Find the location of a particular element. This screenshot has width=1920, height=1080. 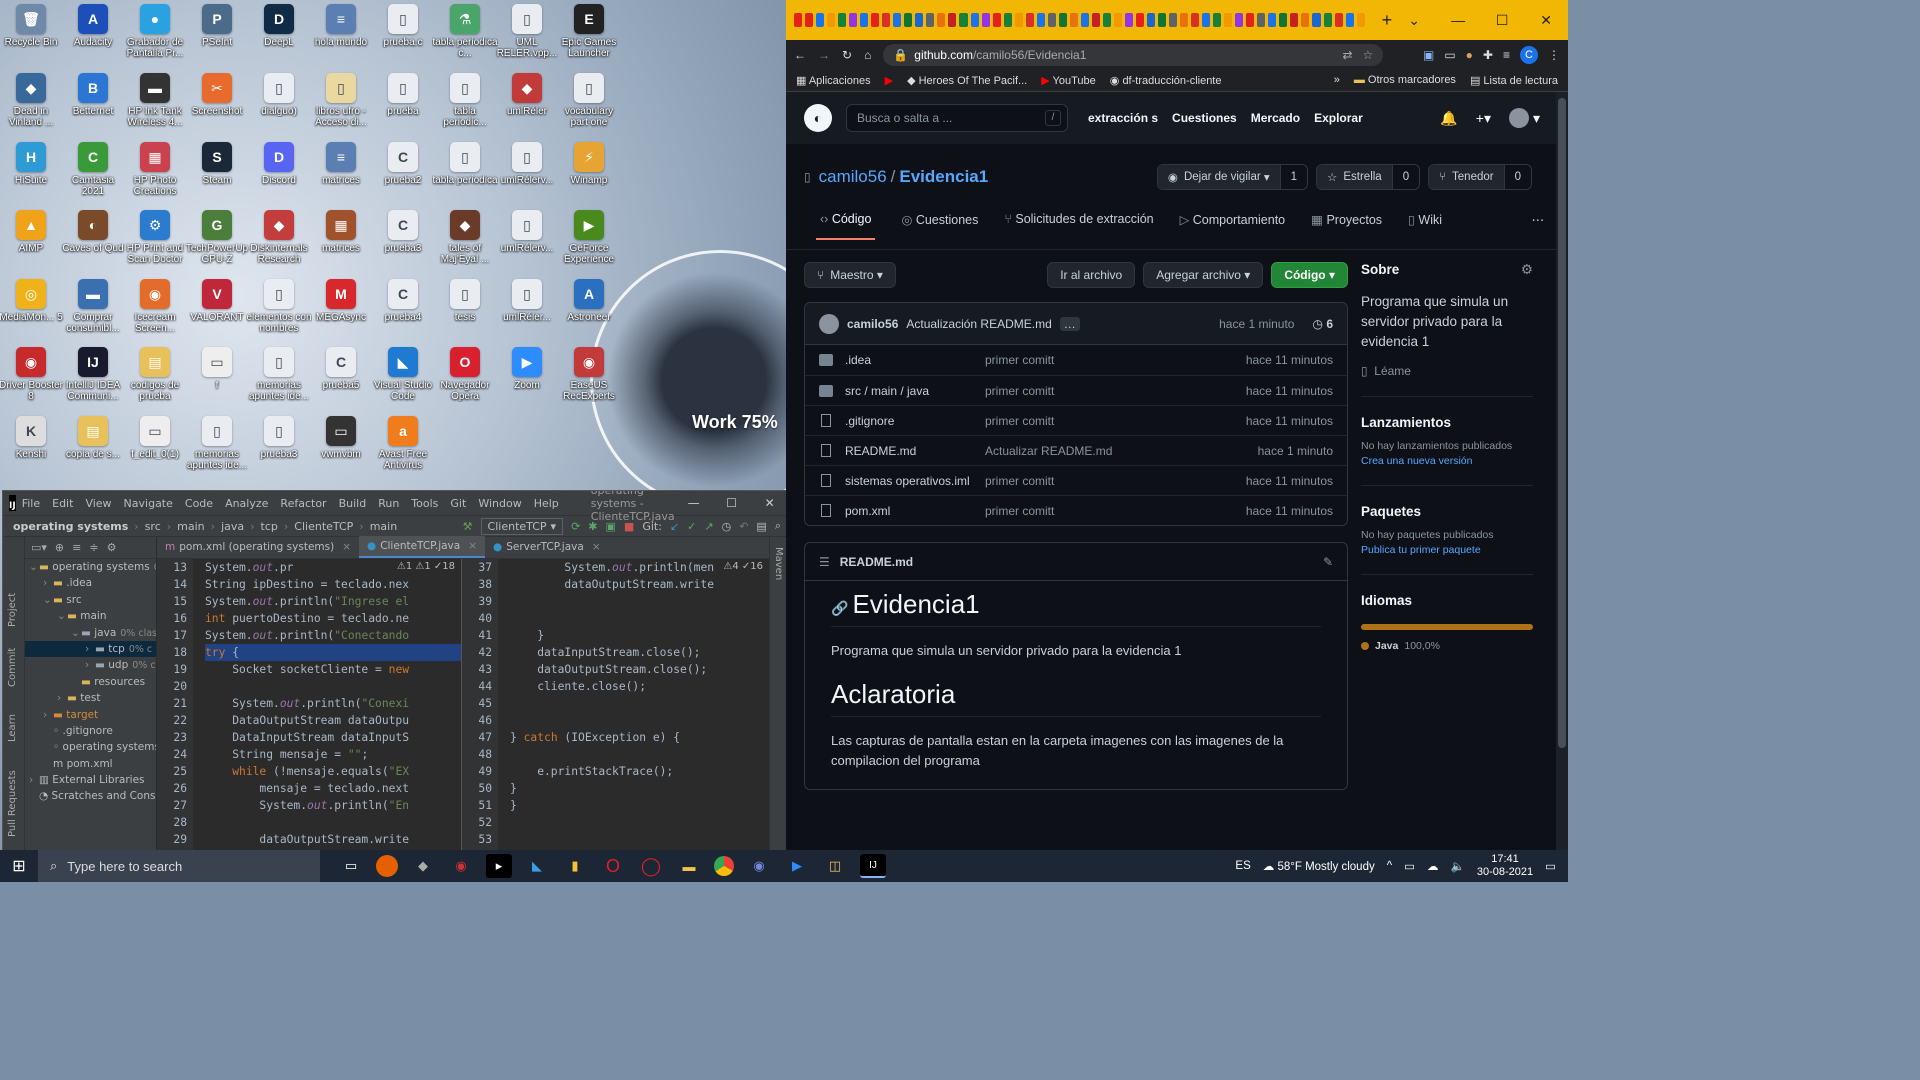

goto-file-button: Ir al archivo is located at coordinates (1091, 275).